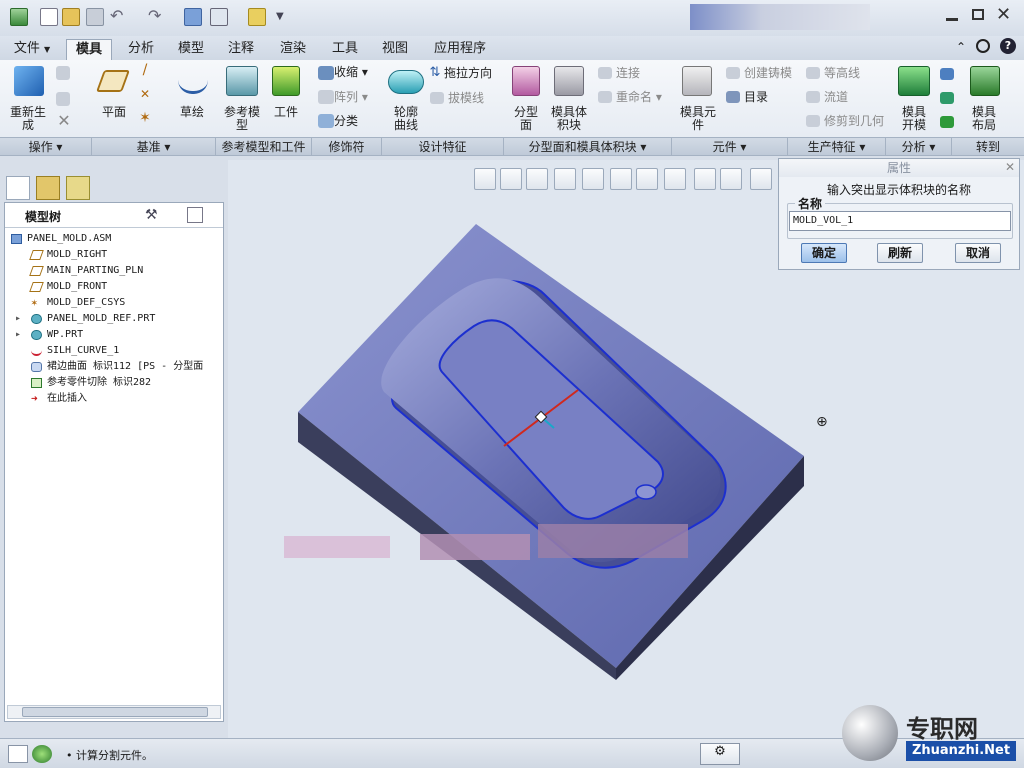  What do you see at coordinates (565, 179) in the screenshot?
I see `repaint-icon` at bounding box center [565, 179].